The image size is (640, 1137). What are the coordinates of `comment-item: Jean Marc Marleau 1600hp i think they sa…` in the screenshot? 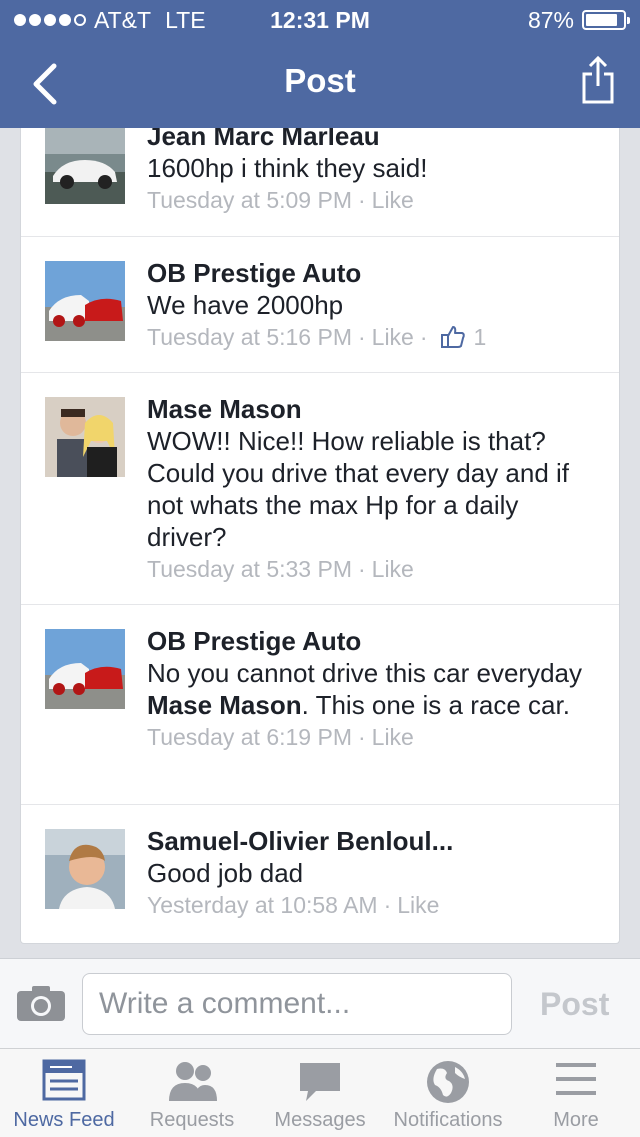 It's located at (320, 182).